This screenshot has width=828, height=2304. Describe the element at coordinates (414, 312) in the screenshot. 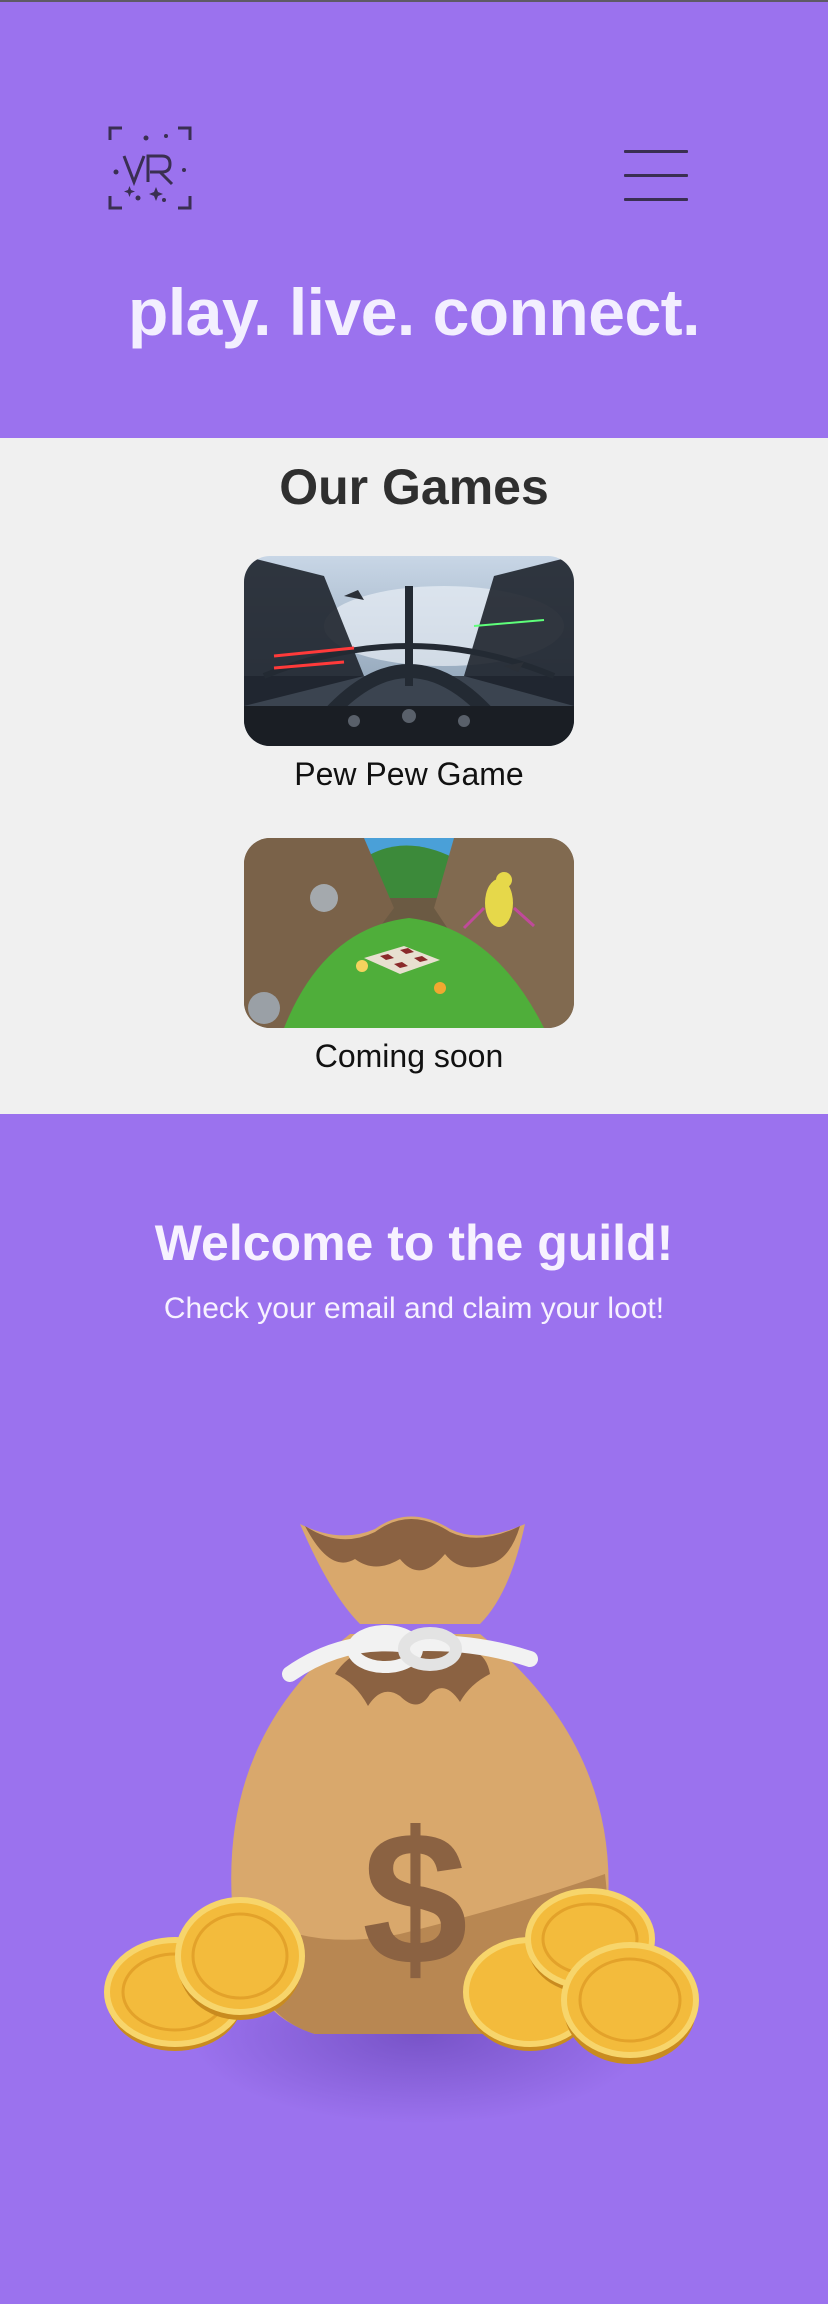

I see `hero-tagline: play. live. connect.` at that location.